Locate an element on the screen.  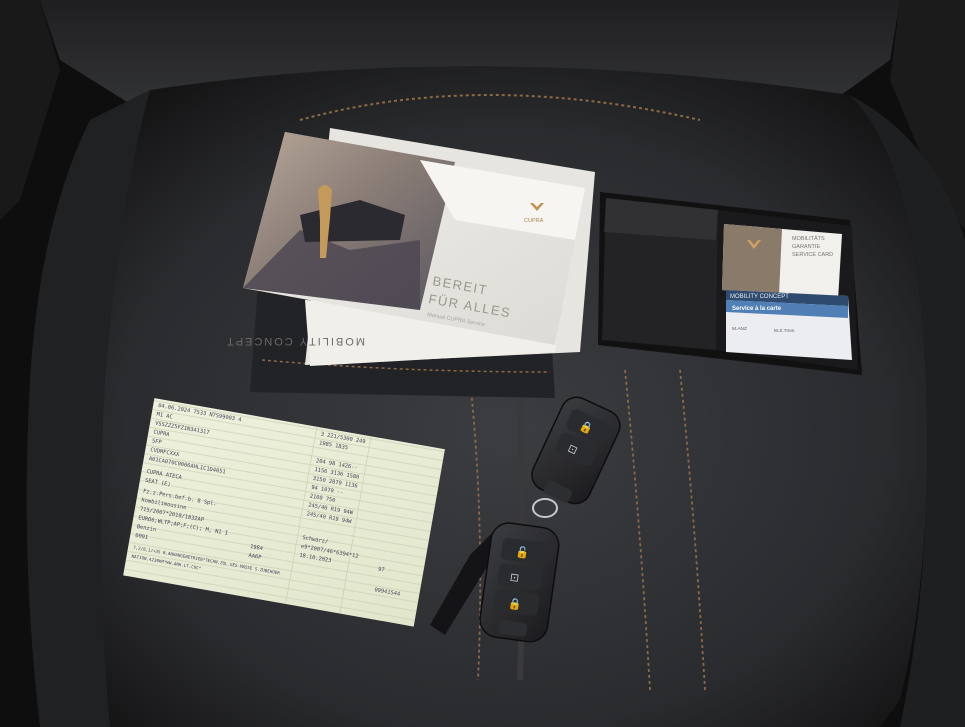
mobility-card-subtitle: Service à la carte is located at coordinates (757, 309).